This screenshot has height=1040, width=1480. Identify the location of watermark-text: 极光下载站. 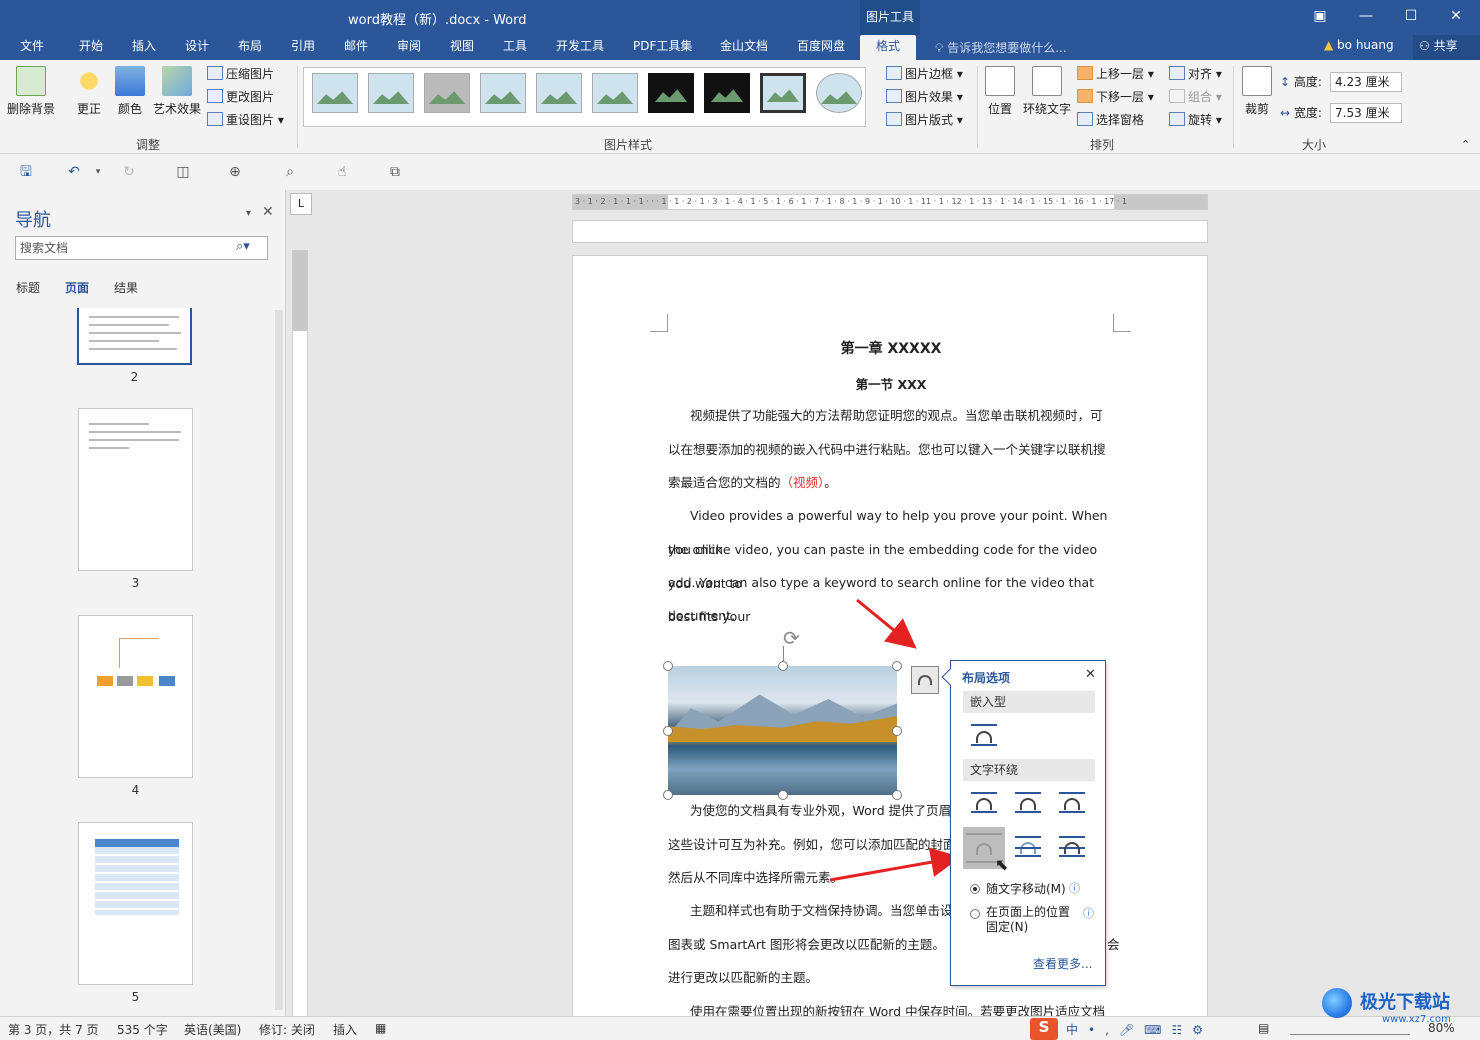
(1405, 1002).